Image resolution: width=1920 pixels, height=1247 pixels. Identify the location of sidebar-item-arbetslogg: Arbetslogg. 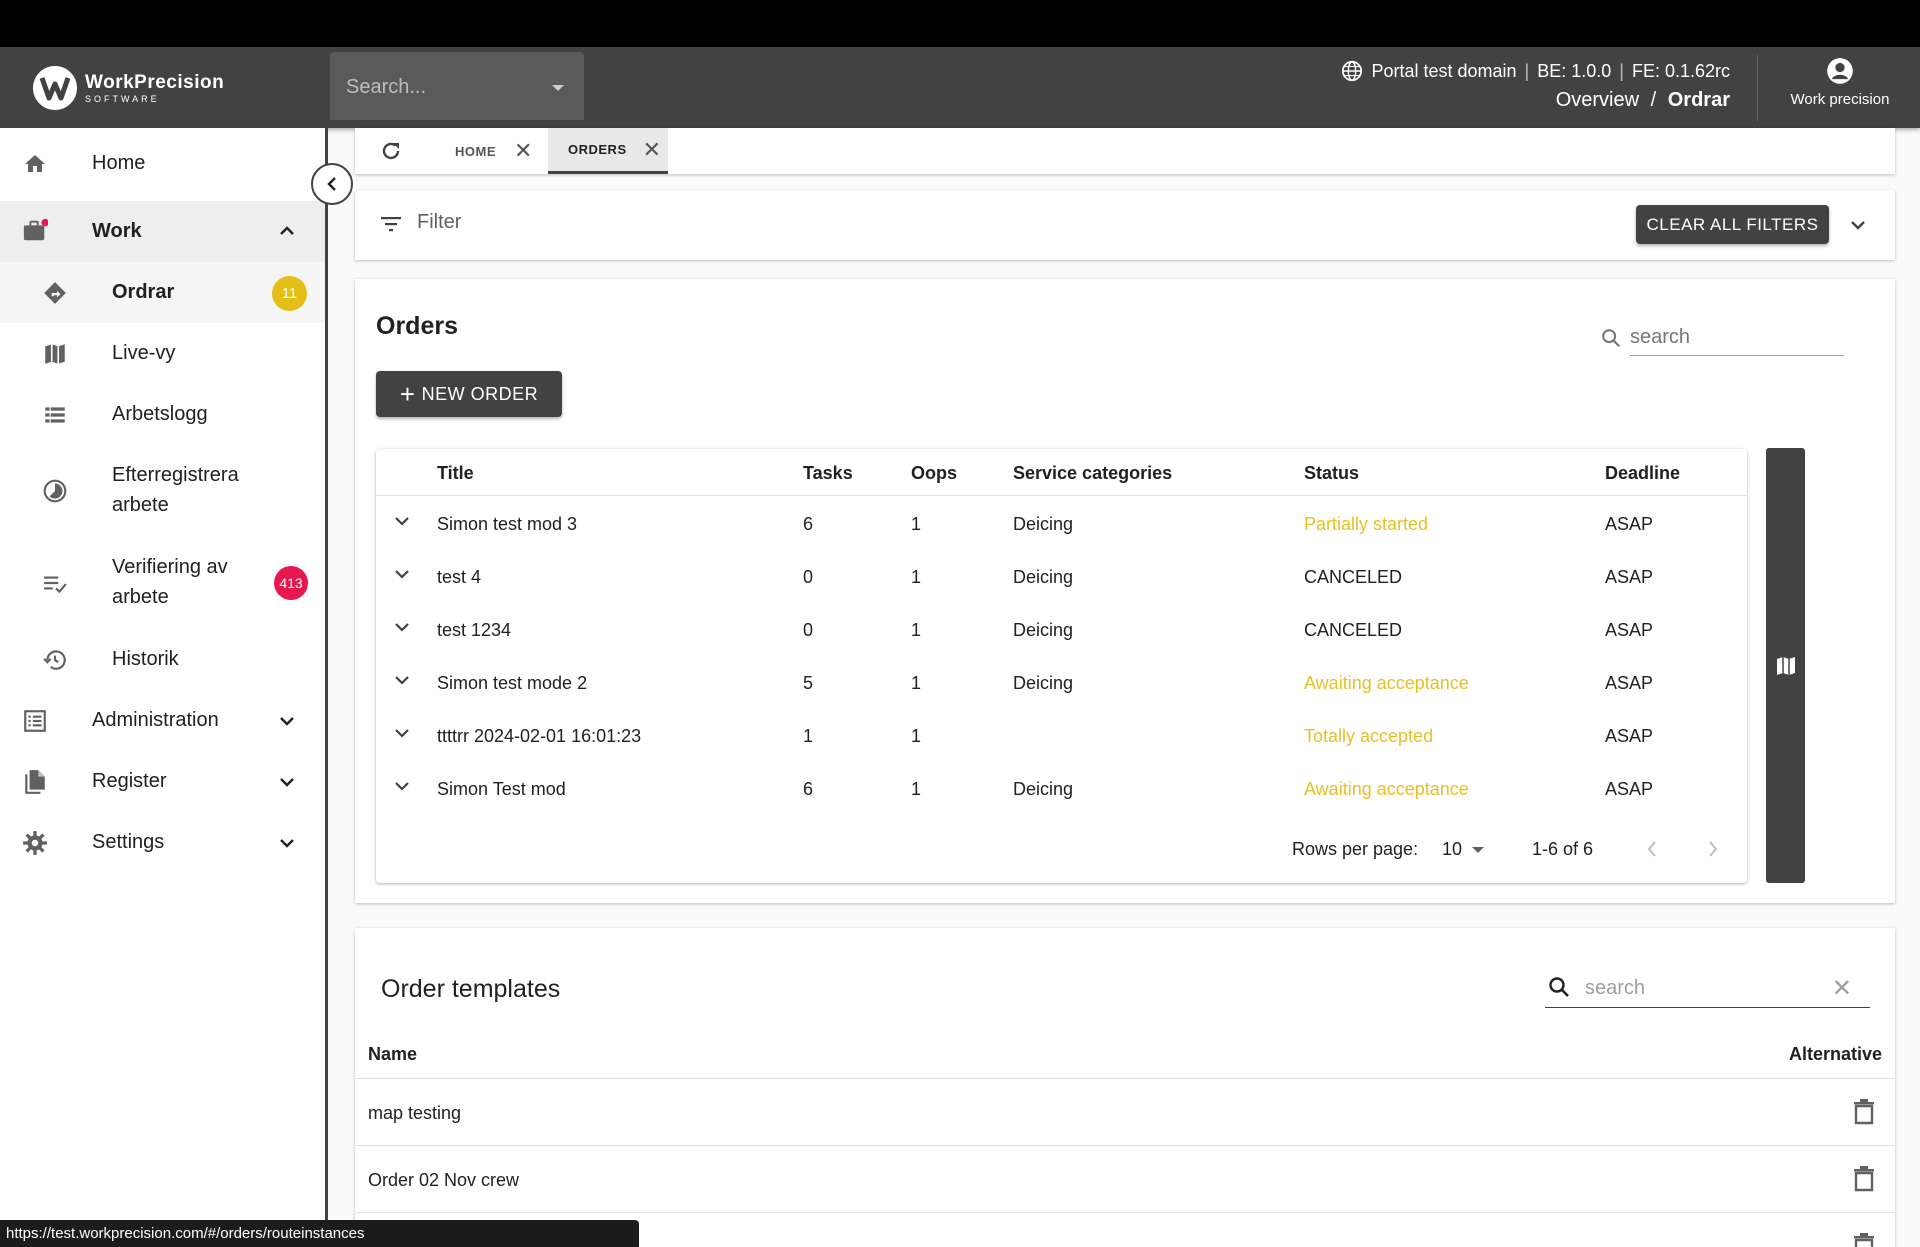
(162, 414).